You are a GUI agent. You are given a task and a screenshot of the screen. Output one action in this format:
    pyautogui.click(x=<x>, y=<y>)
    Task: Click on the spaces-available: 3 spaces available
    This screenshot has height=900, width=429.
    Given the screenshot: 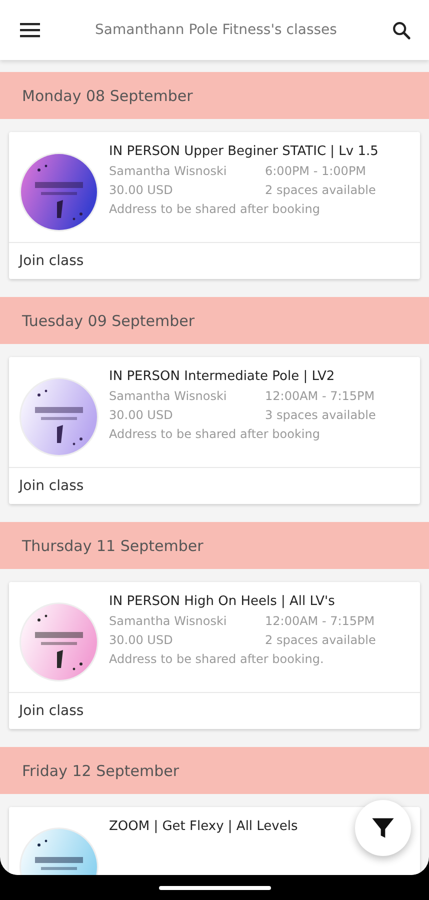 What is the action you would take?
    pyautogui.click(x=320, y=415)
    